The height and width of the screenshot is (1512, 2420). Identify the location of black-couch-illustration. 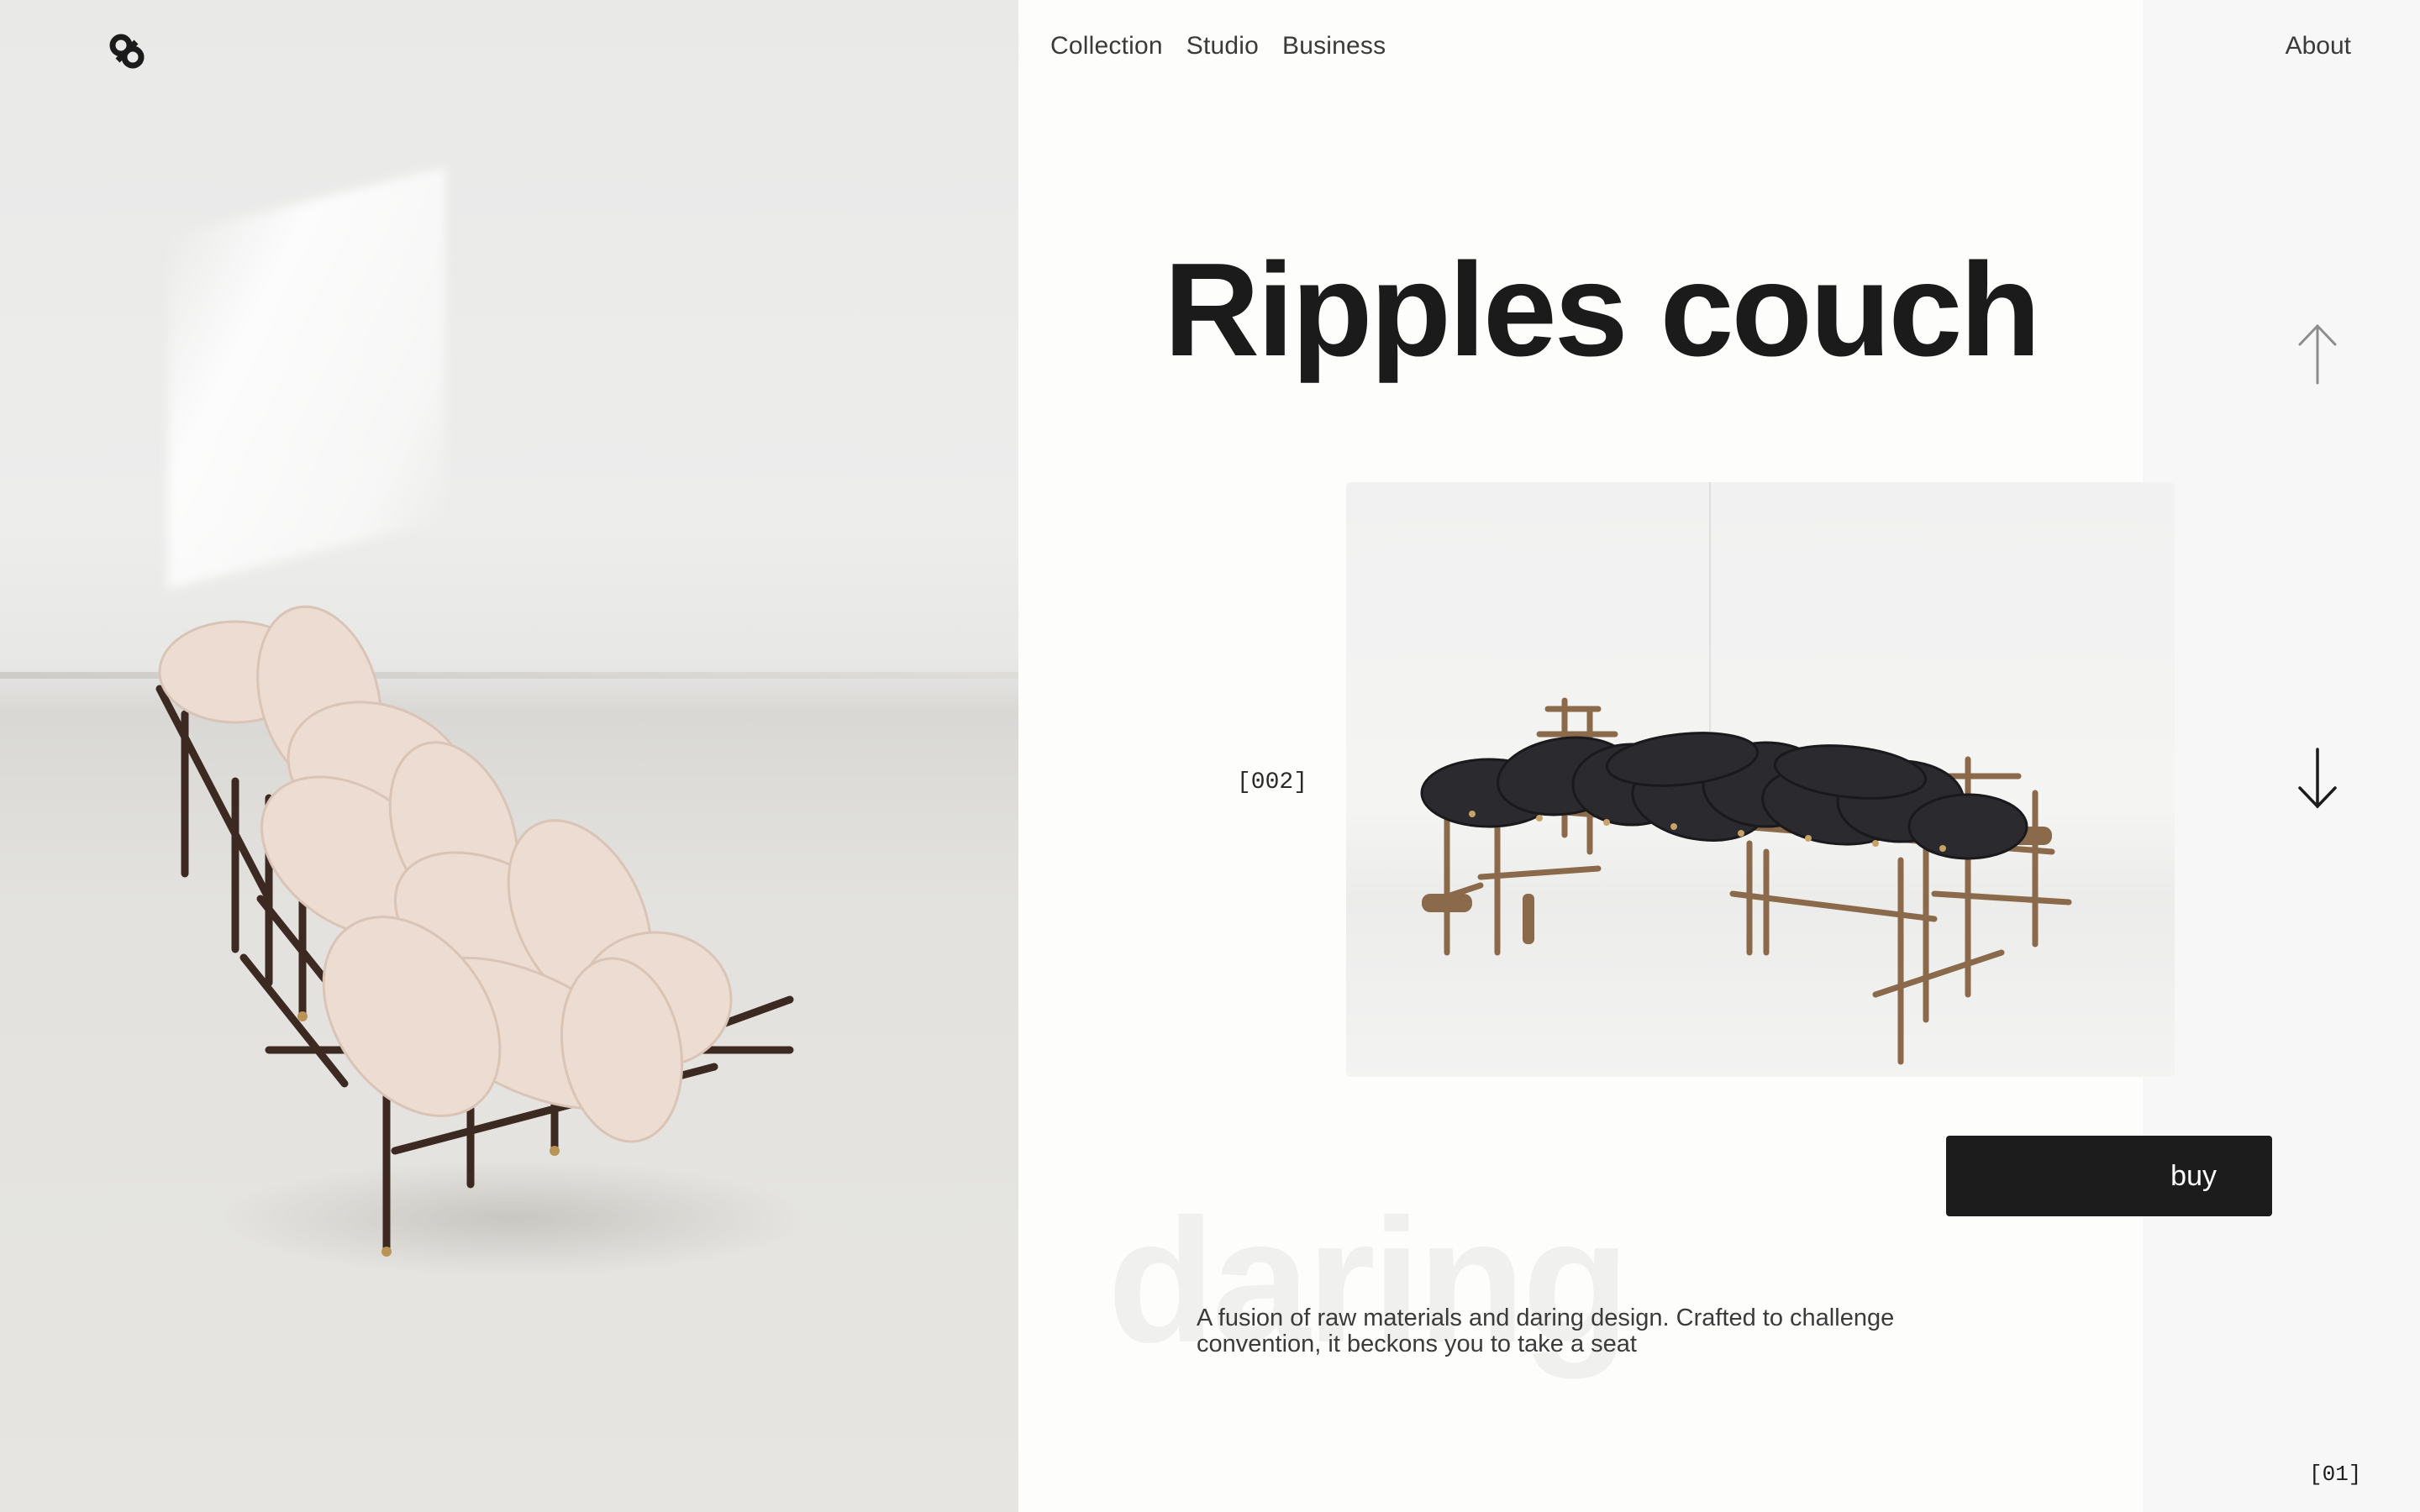
(1746, 881).